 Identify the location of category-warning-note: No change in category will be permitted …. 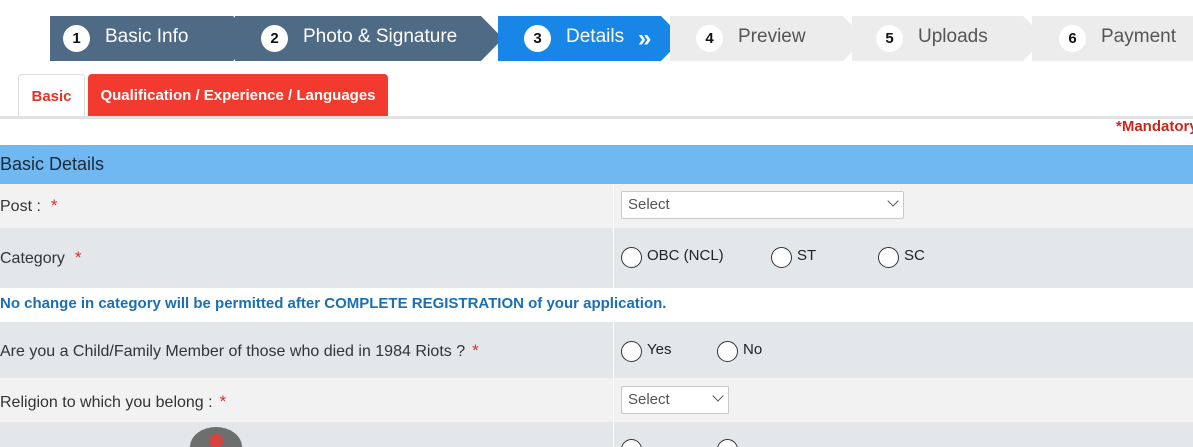
(333, 303).